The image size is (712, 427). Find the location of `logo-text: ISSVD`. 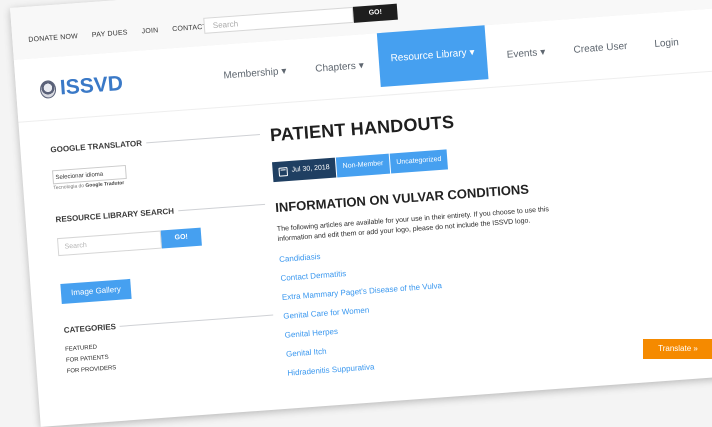

logo-text: ISSVD is located at coordinates (91, 85).